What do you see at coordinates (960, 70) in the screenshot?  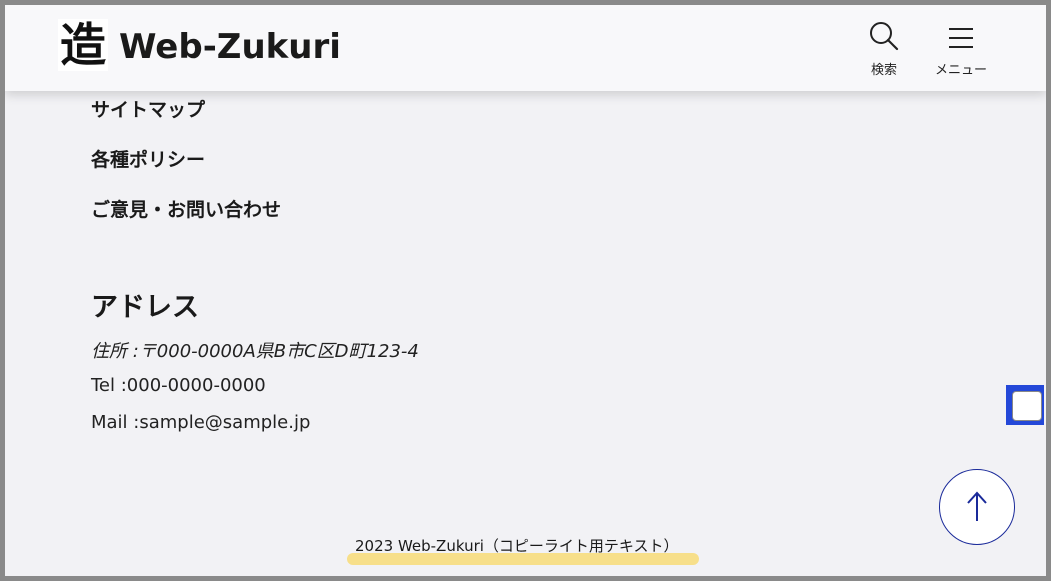 I see `menu-label: メニュー` at bounding box center [960, 70].